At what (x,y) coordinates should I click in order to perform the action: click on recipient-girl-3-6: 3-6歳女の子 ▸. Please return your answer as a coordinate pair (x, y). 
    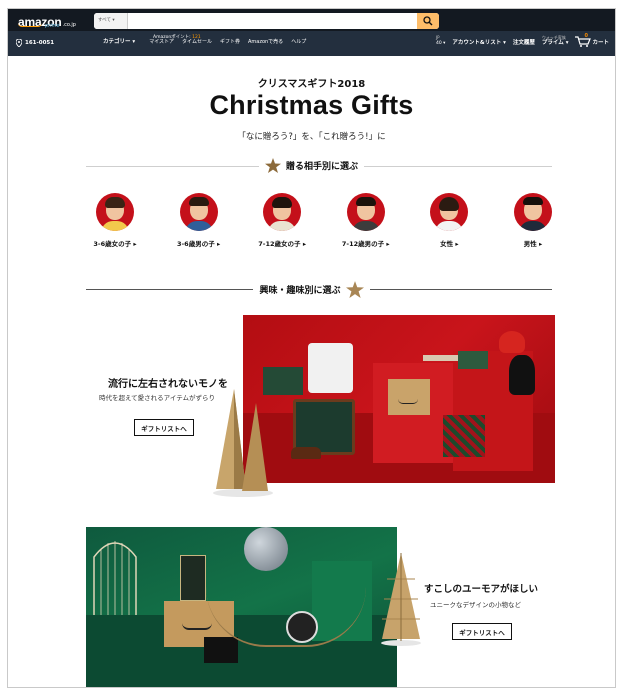
    Looking at the image, I should click on (115, 220).